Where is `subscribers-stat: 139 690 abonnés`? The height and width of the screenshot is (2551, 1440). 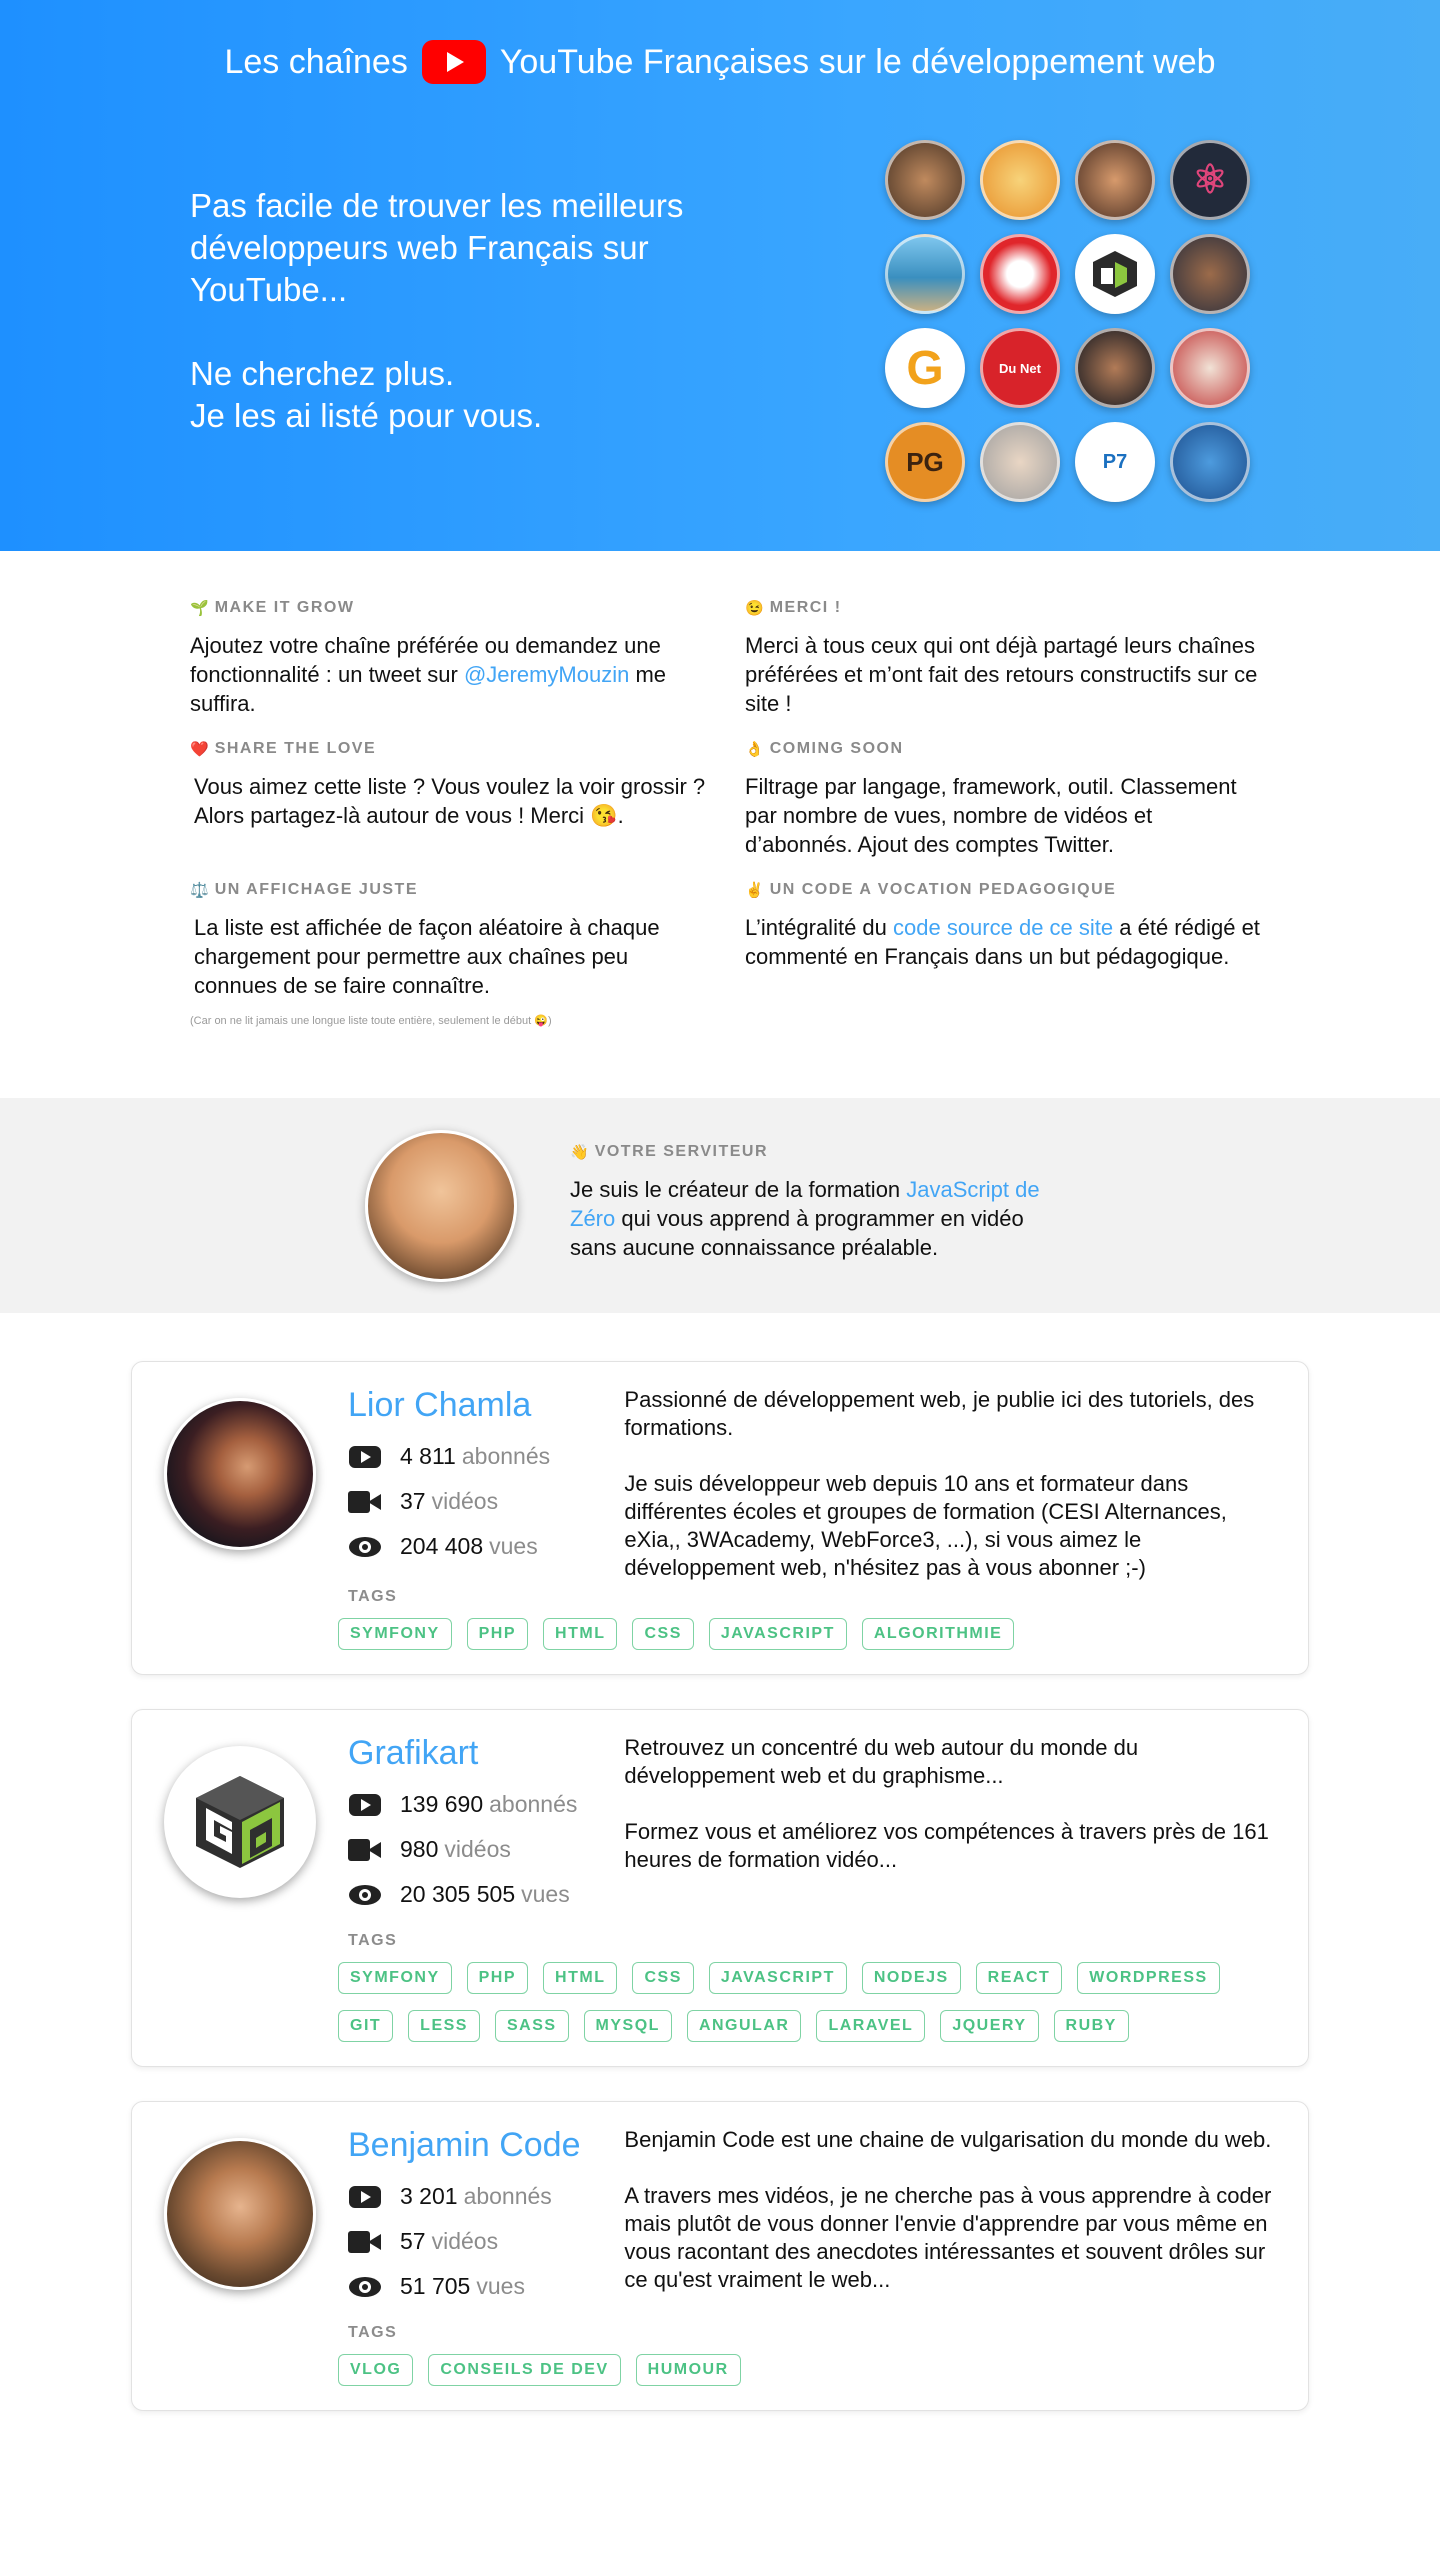 subscribers-stat: 139 690 abonnés is located at coordinates (486, 1804).